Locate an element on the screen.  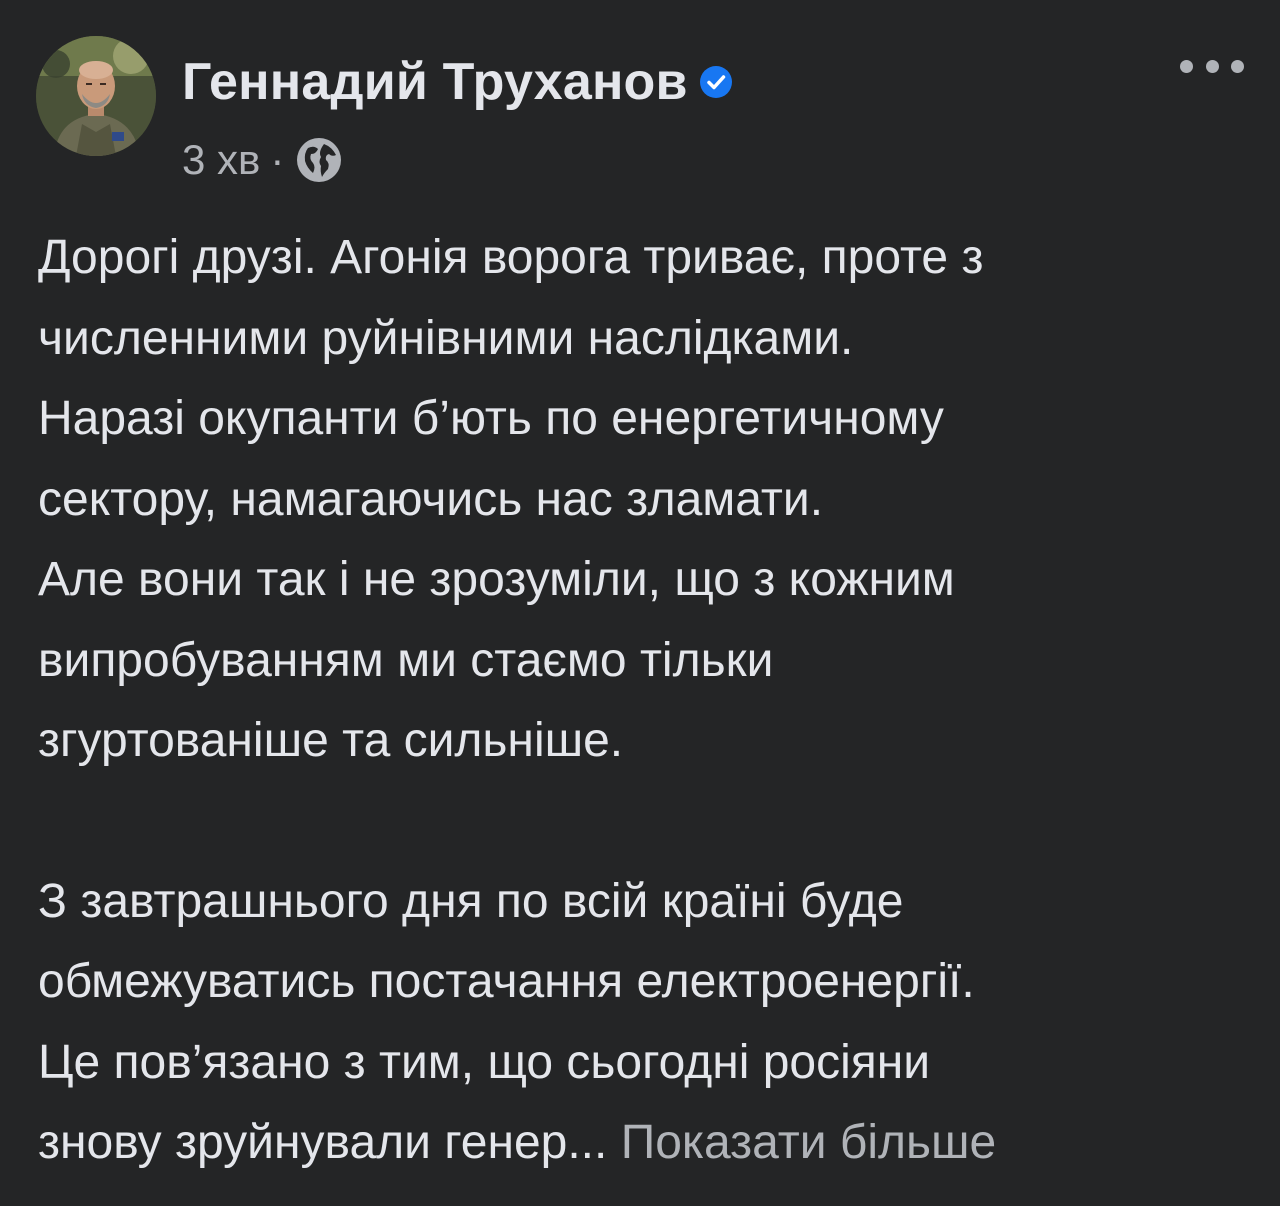
post-line: згуртованіше та сильніше. is located at coordinates (331, 740).